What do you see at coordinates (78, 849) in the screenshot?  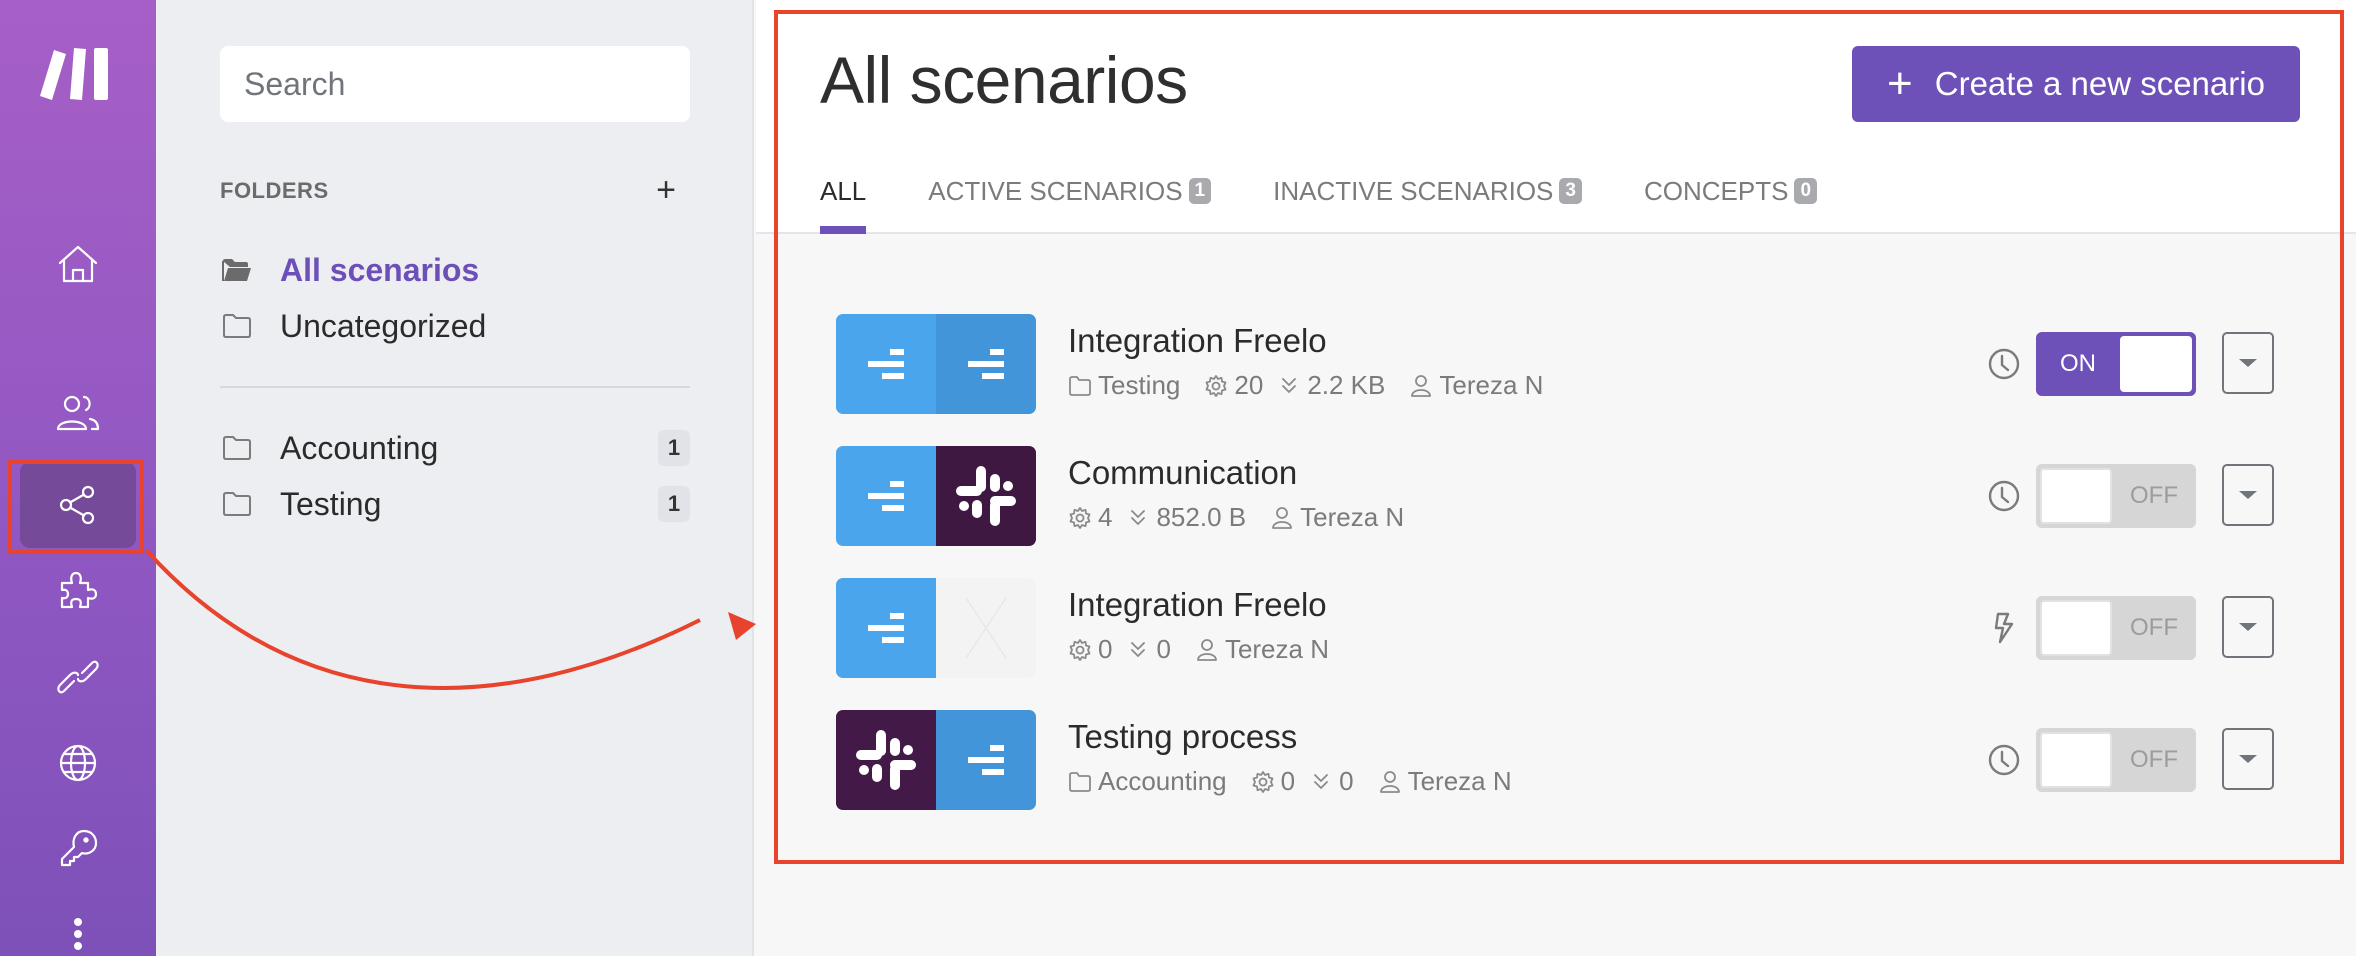 I see `rail-item-keys` at bounding box center [78, 849].